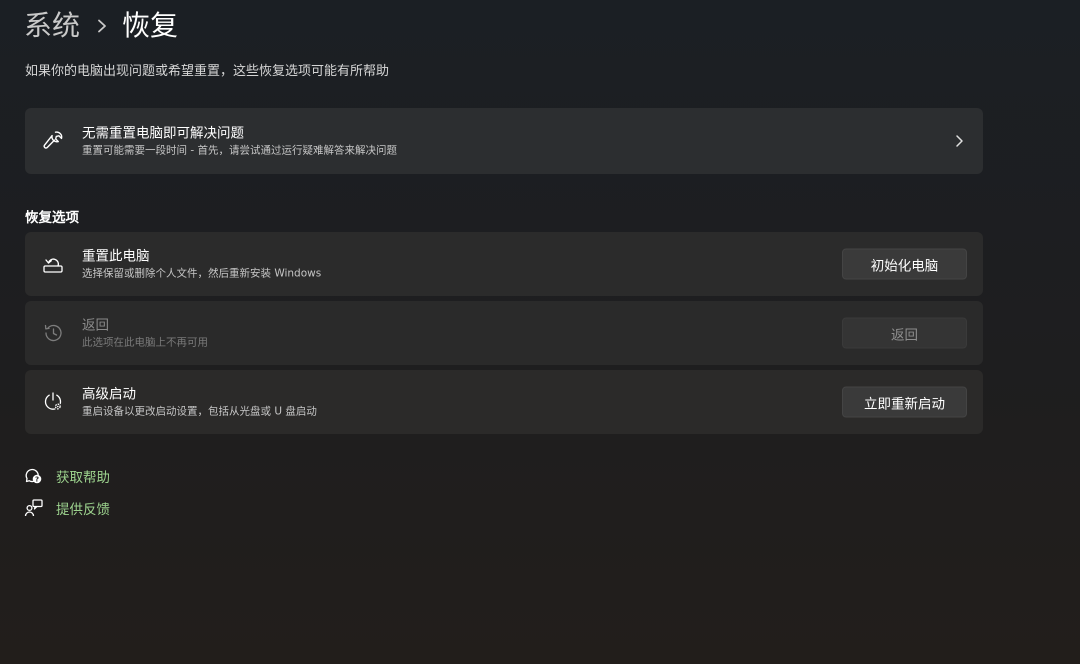 The image size is (1080, 664). I want to click on recovery-item-advanced-startup: 高级启动 重启设备以更改启动设置，包括从光盘或 U 盘启动 立即重新启动, so click(504, 402).